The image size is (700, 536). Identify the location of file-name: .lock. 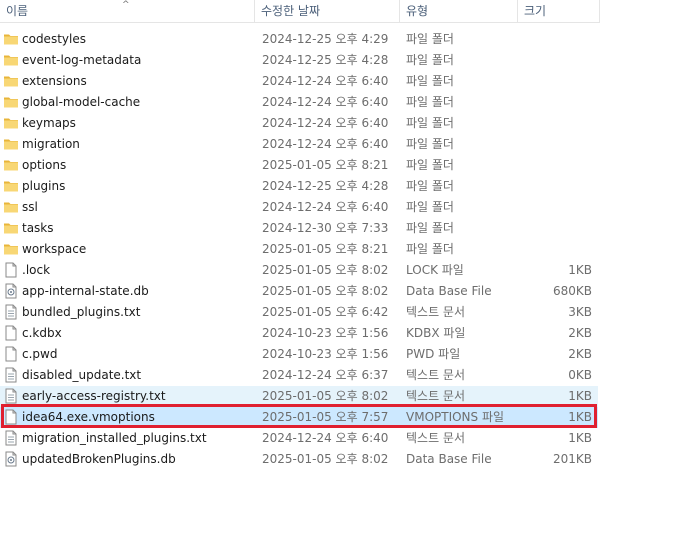
(36, 270).